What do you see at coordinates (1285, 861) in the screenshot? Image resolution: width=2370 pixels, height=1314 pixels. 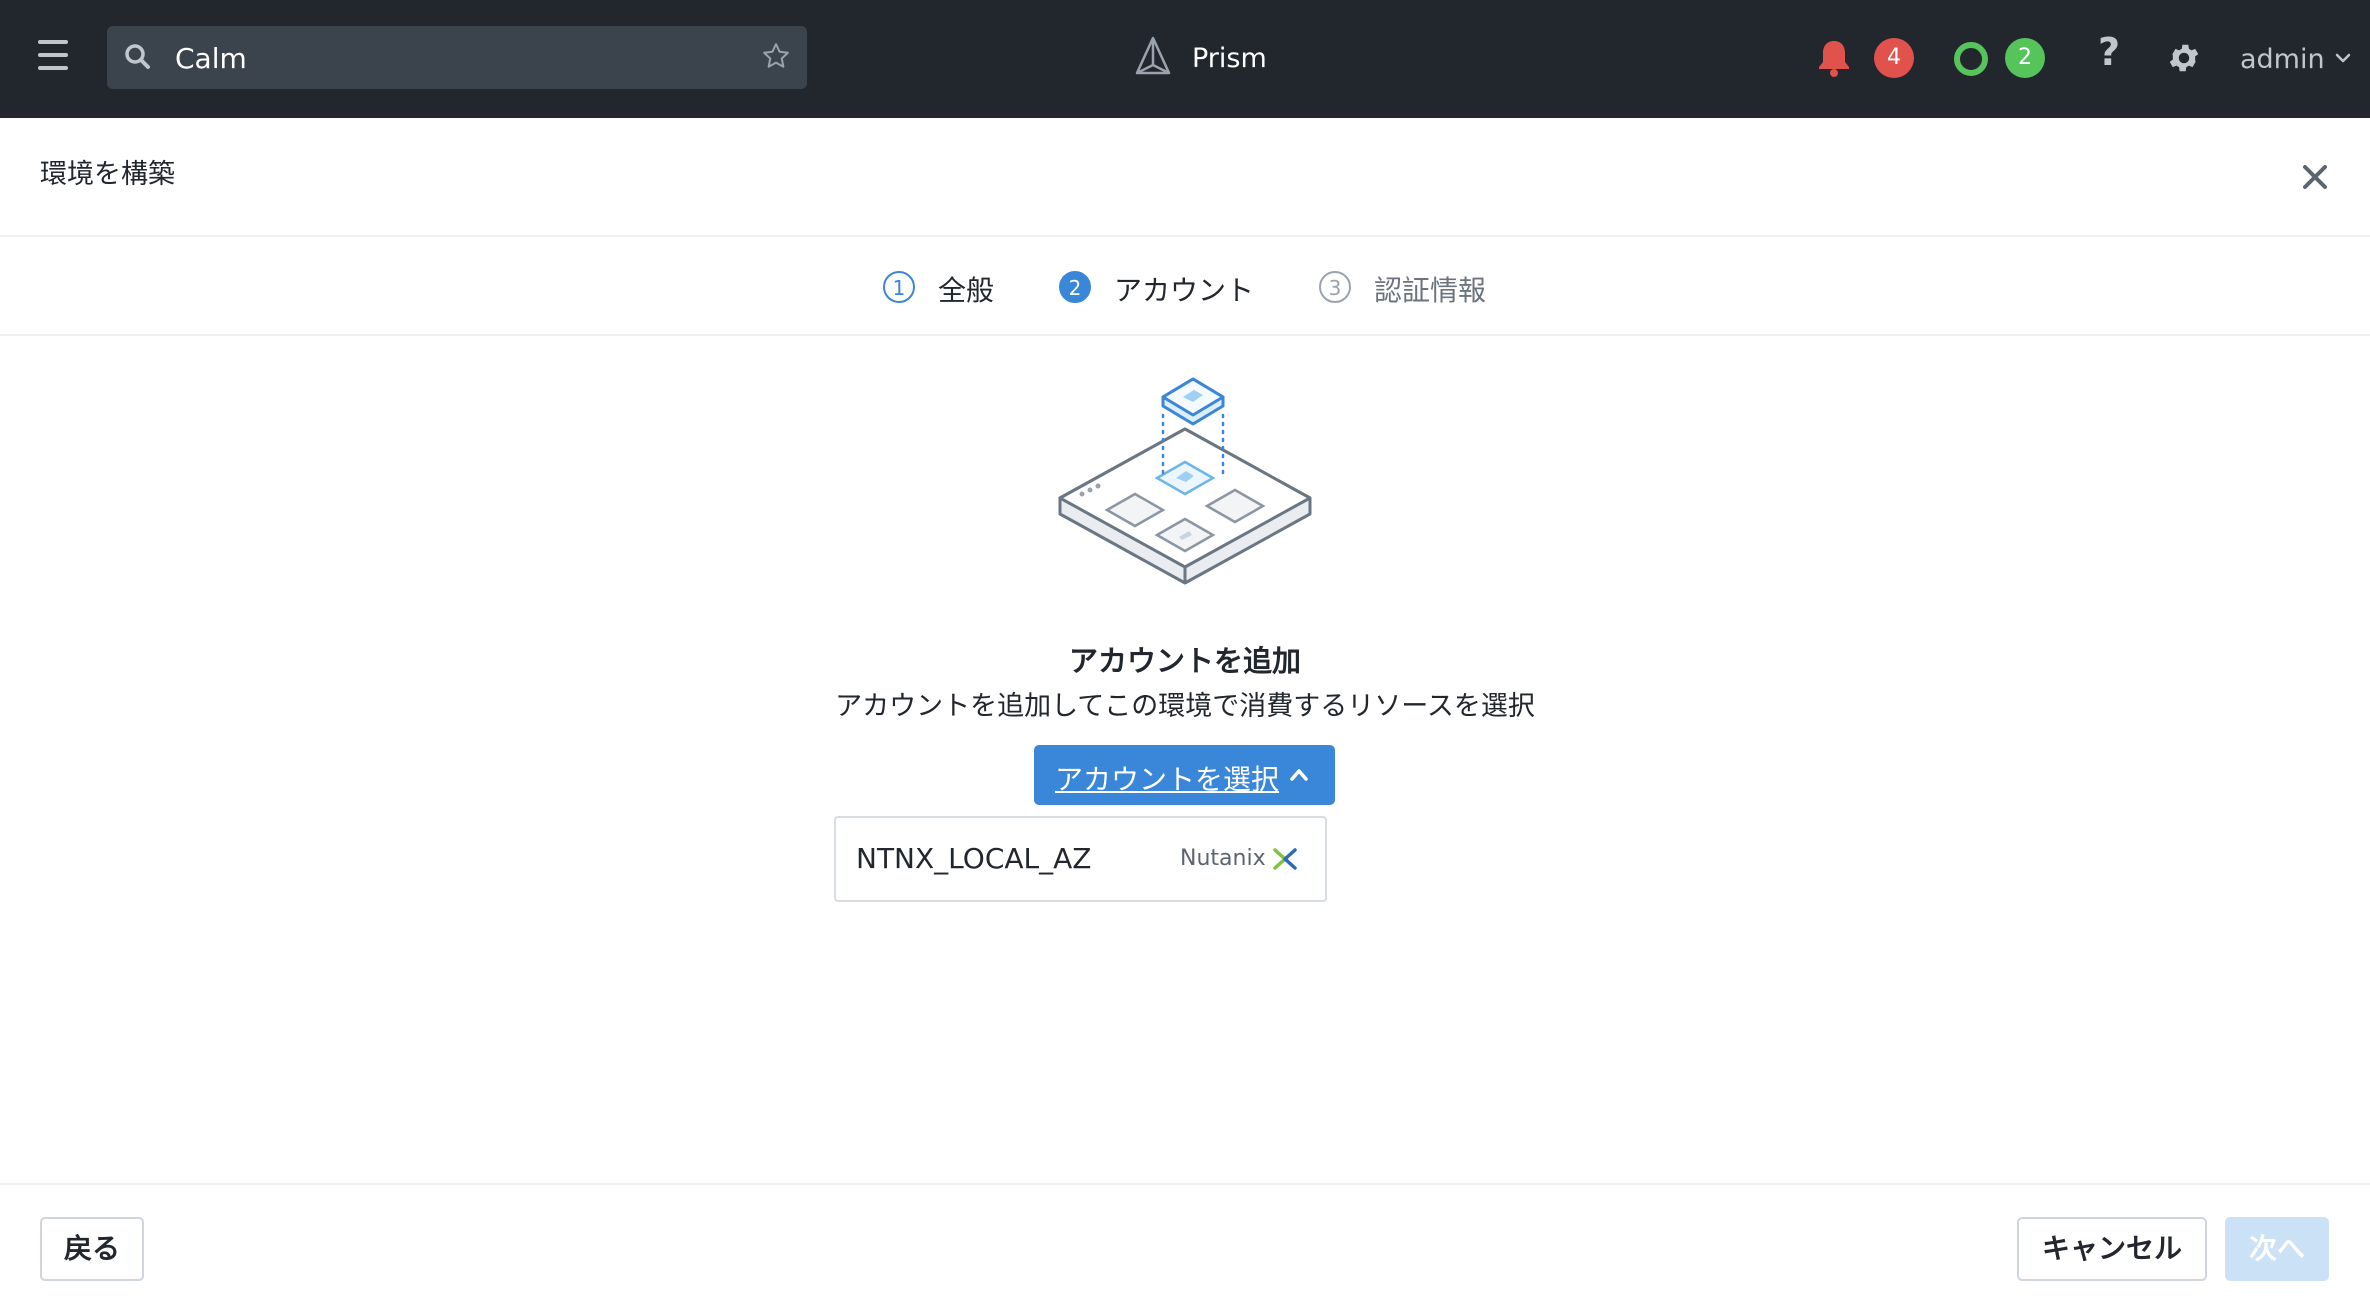 I see `nutanix-logo-icon` at bounding box center [1285, 861].